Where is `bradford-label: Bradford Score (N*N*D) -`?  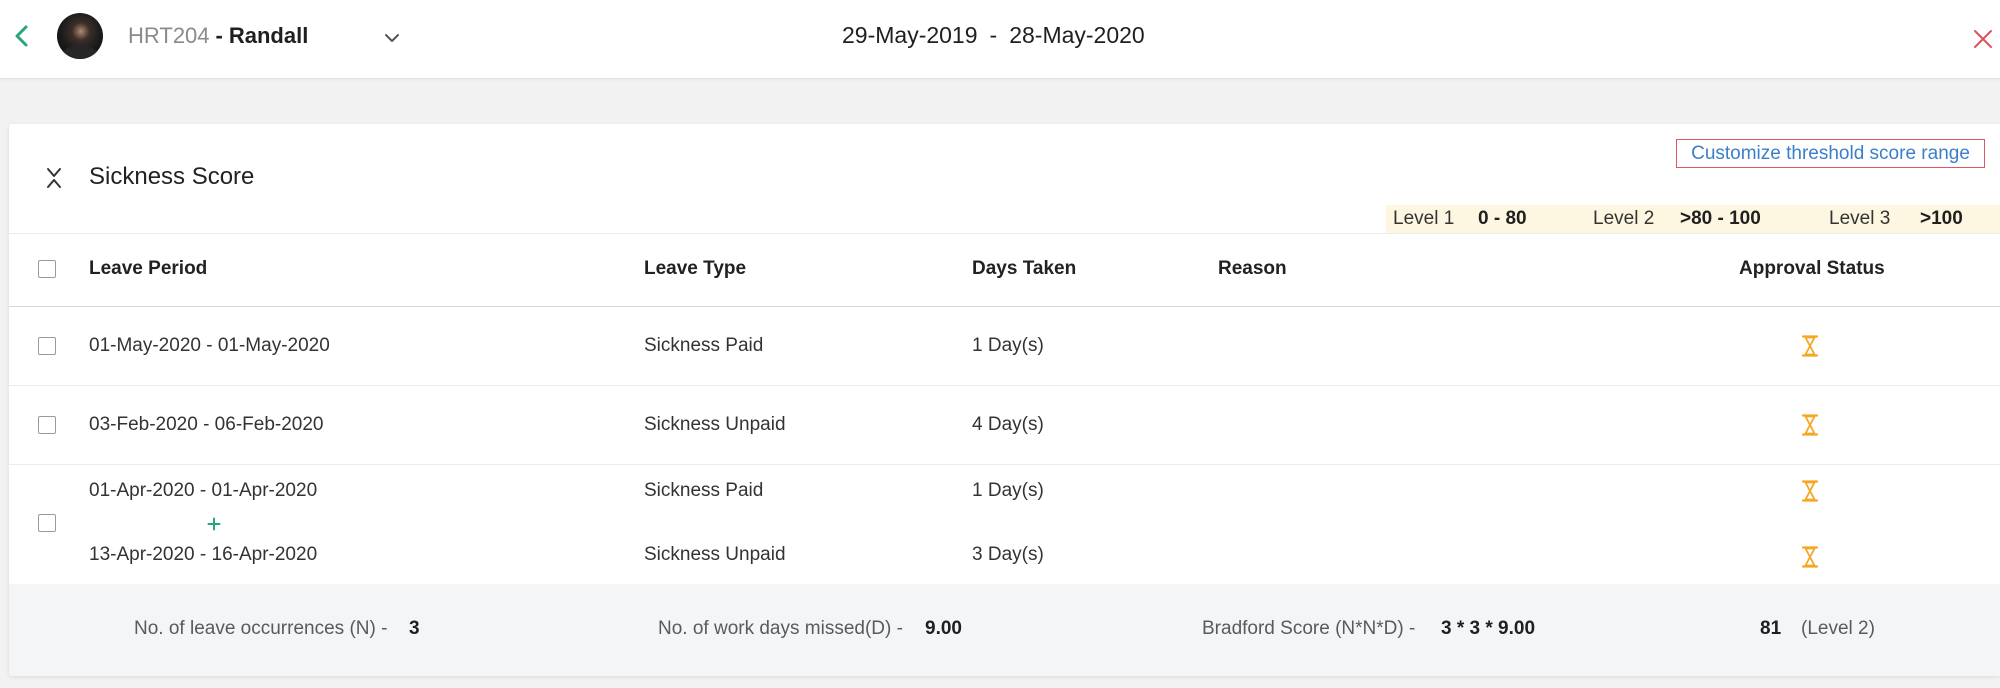
bradford-label: Bradford Score (N*N*D) - is located at coordinates (1309, 628).